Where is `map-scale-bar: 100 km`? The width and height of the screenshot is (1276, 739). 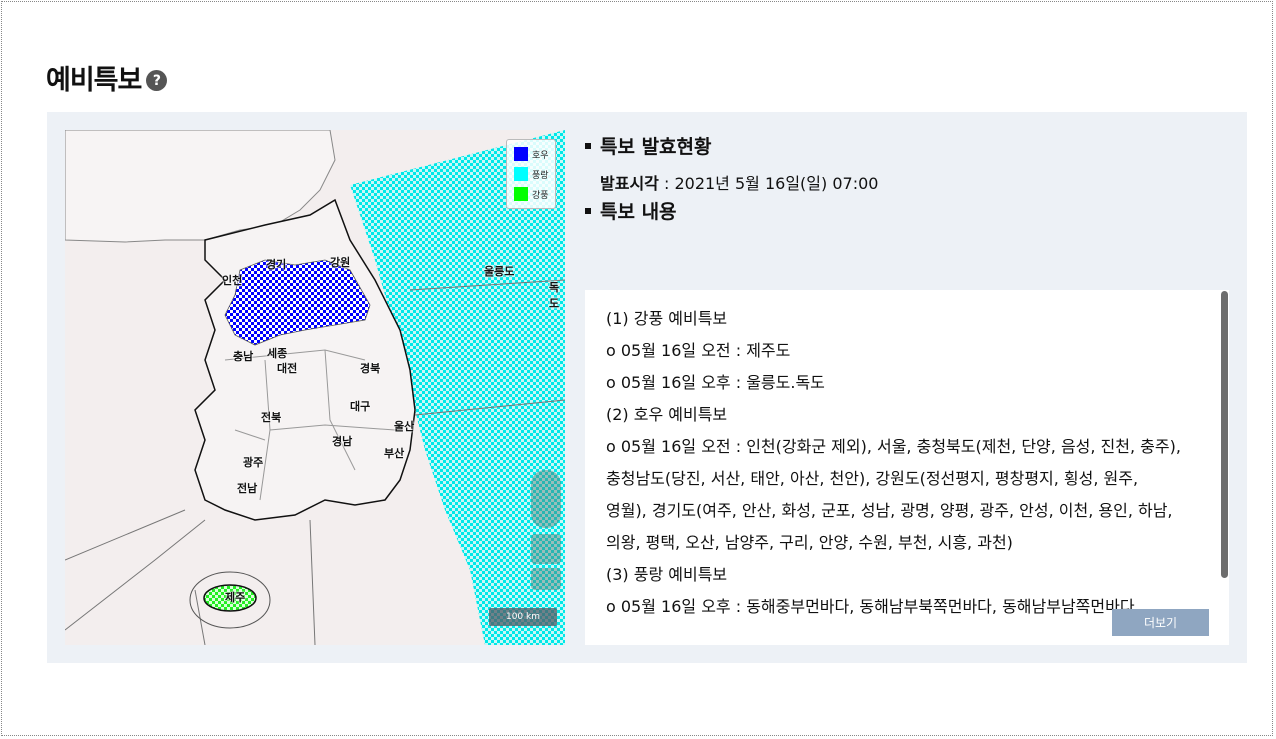 map-scale-bar: 100 km is located at coordinates (523, 617).